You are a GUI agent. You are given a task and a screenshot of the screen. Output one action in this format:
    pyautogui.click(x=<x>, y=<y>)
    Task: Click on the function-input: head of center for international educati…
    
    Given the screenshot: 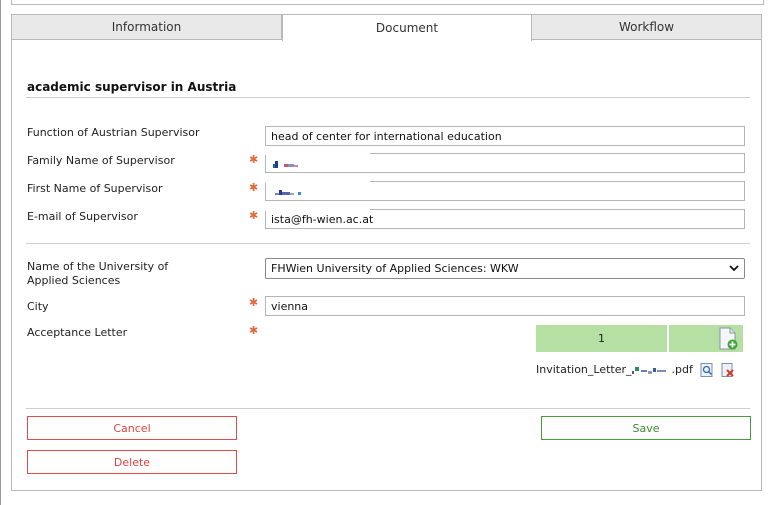 What is the action you would take?
    pyautogui.click(x=505, y=136)
    